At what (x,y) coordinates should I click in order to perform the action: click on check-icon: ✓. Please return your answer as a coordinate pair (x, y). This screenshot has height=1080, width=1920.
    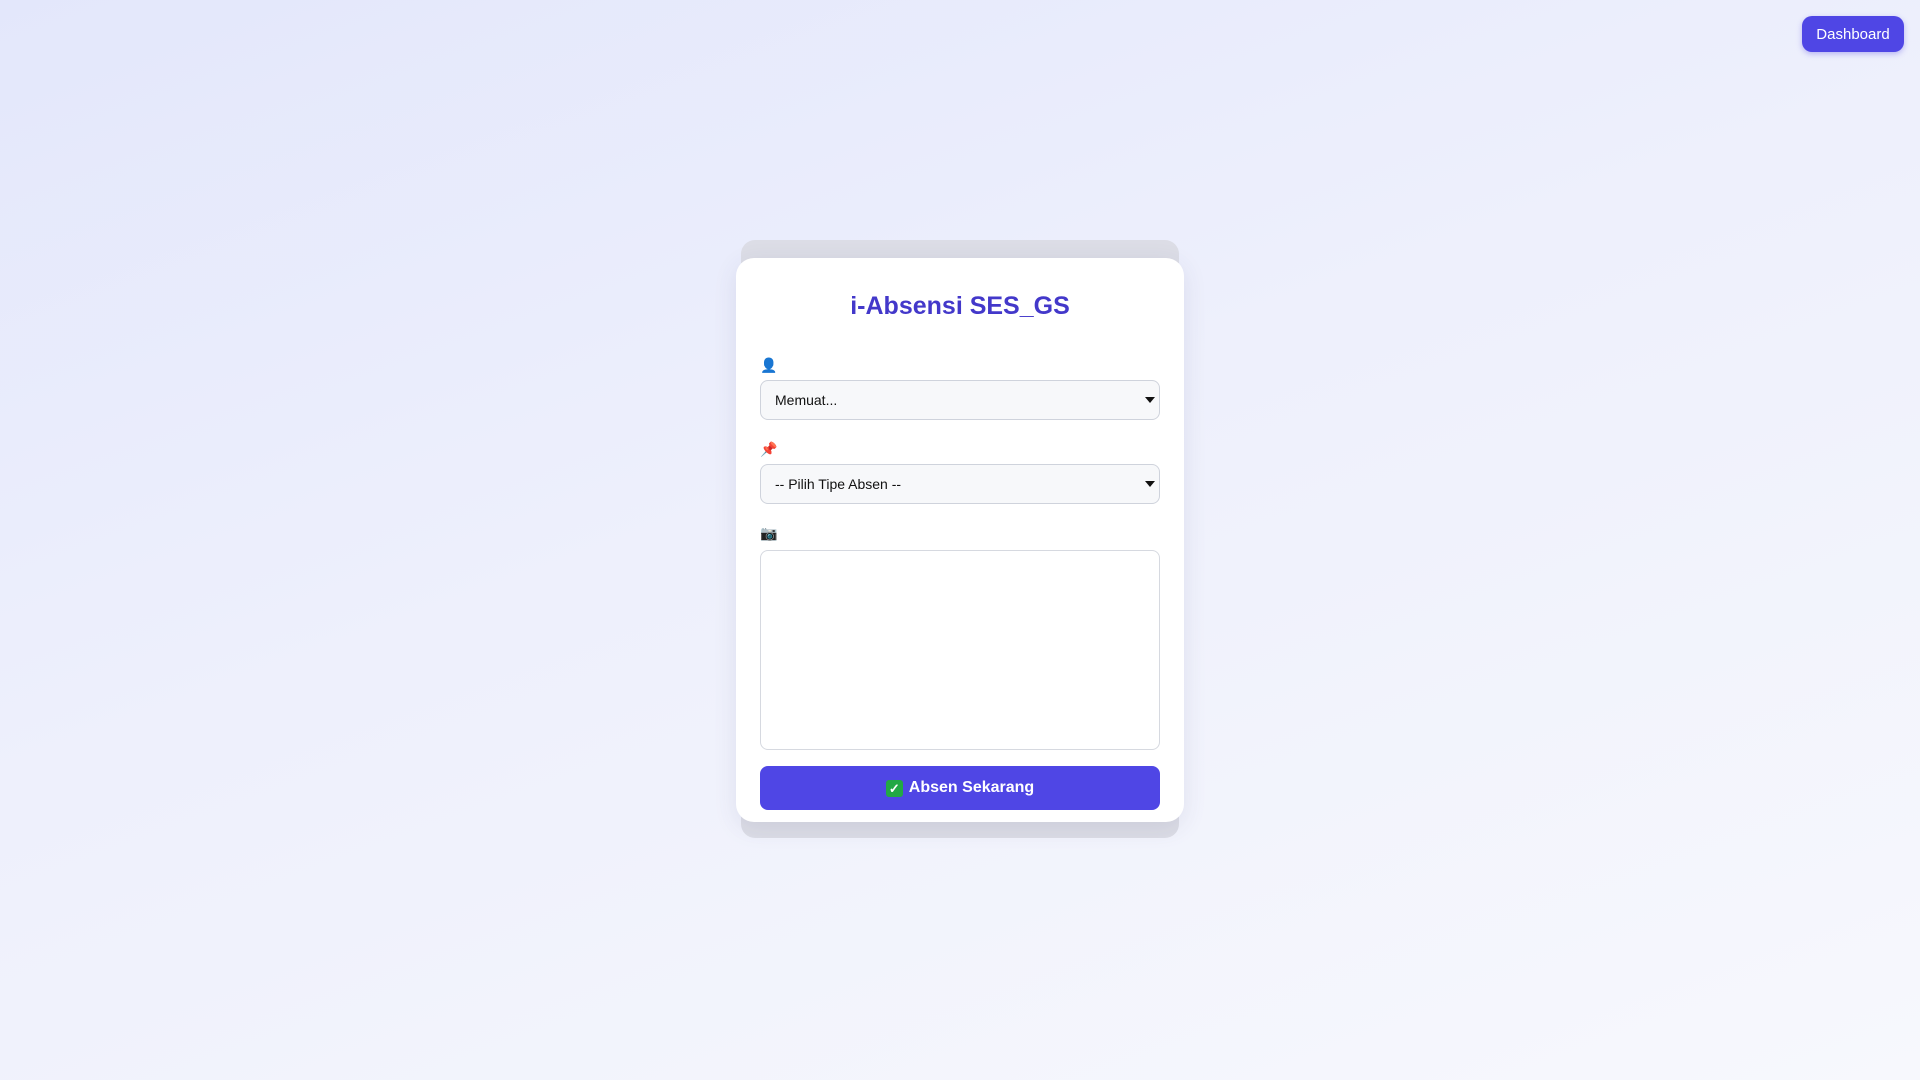
    Looking at the image, I should click on (894, 788).